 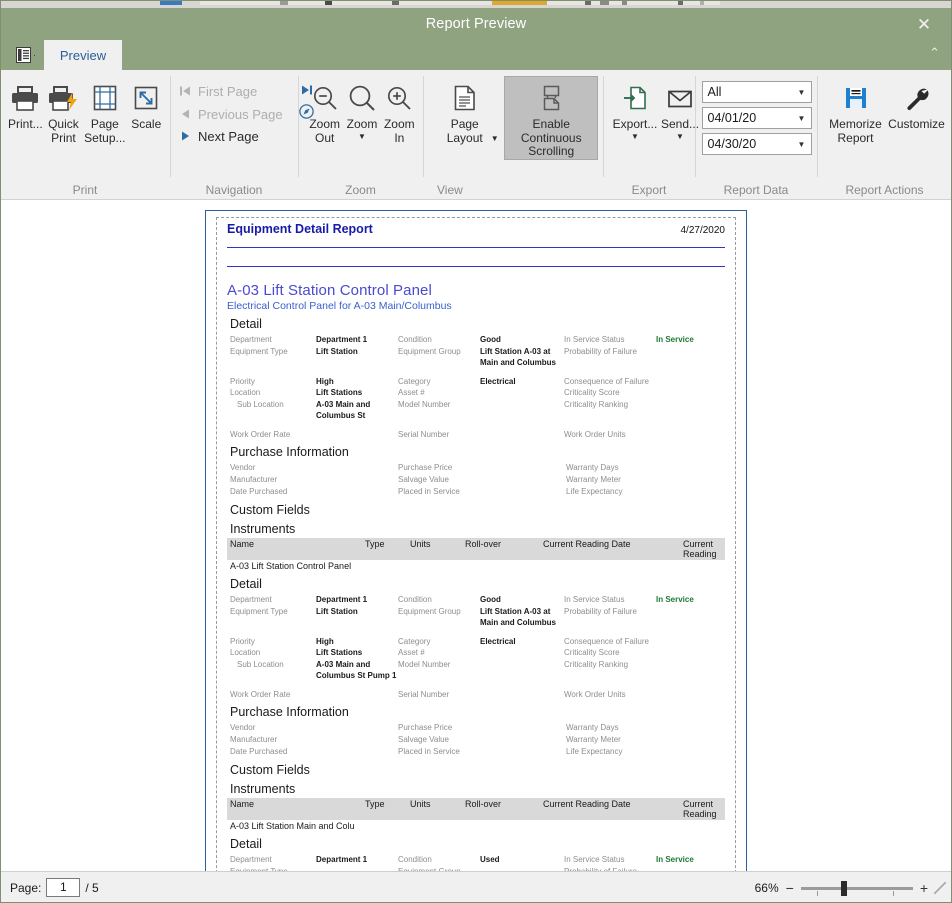 I want to click on ribbon-group-report-actions-label: Report Actions, so click(x=884, y=190).